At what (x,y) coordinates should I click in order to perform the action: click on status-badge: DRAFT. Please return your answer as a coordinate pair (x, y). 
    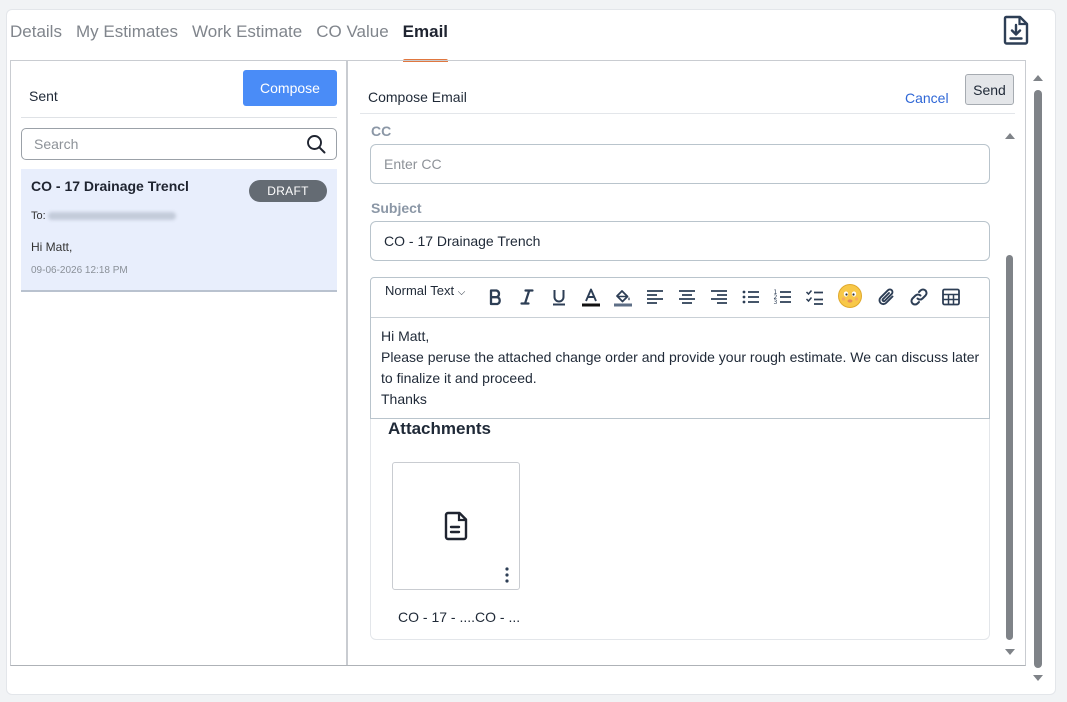
    Looking at the image, I should click on (288, 191).